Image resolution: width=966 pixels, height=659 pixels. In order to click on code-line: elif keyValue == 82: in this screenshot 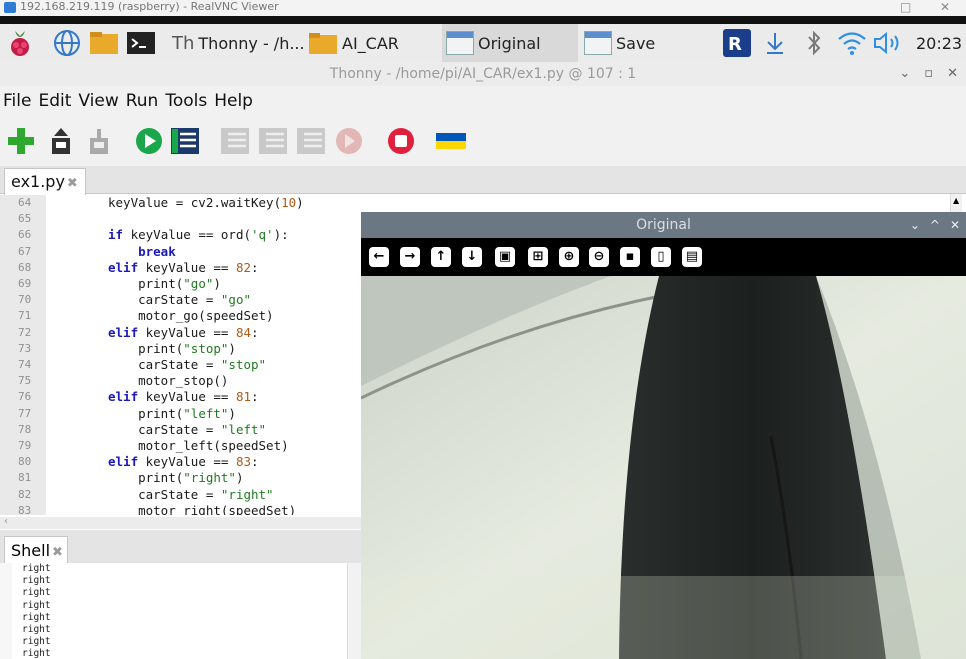, I will do `click(183, 267)`.